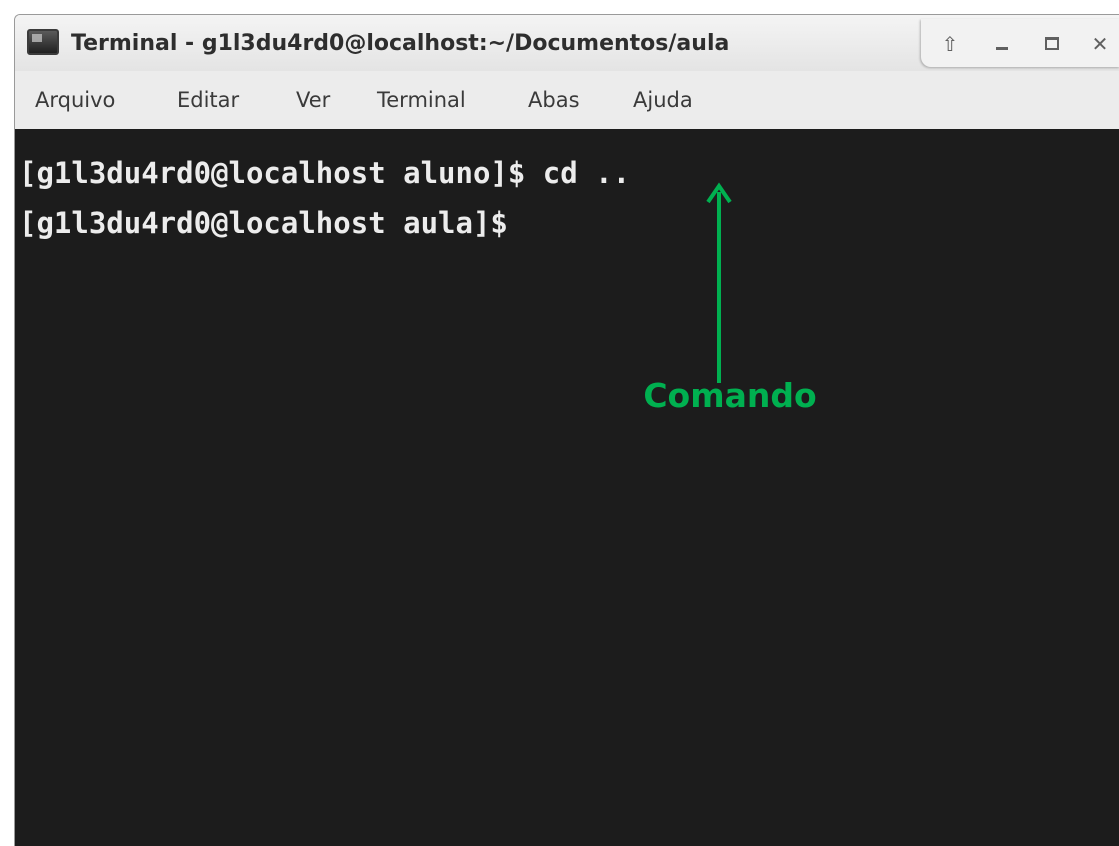  Describe the element at coordinates (1100, 44) in the screenshot. I see `close-icon: ✕` at that location.